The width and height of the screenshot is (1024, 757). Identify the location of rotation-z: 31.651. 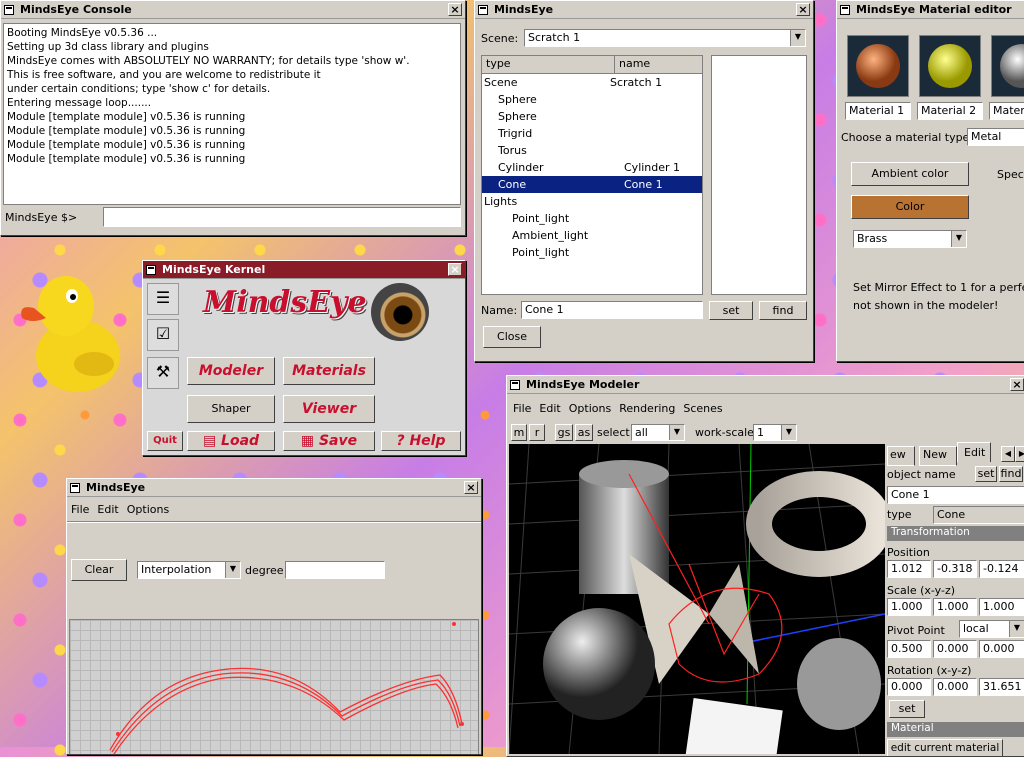
(1001, 687).